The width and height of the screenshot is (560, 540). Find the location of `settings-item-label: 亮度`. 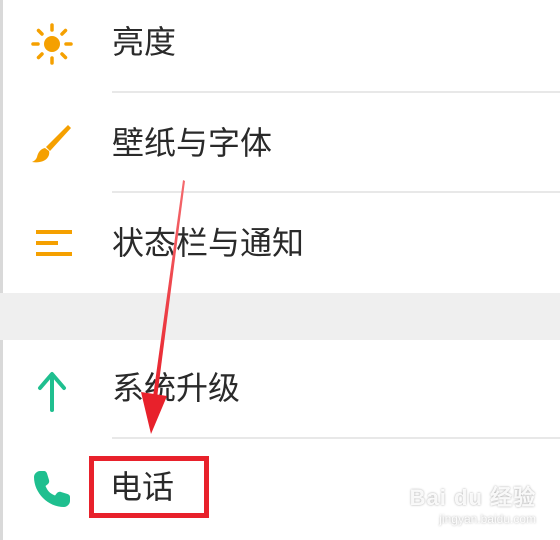

settings-item-label: 亮度 is located at coordinates (144, 42).